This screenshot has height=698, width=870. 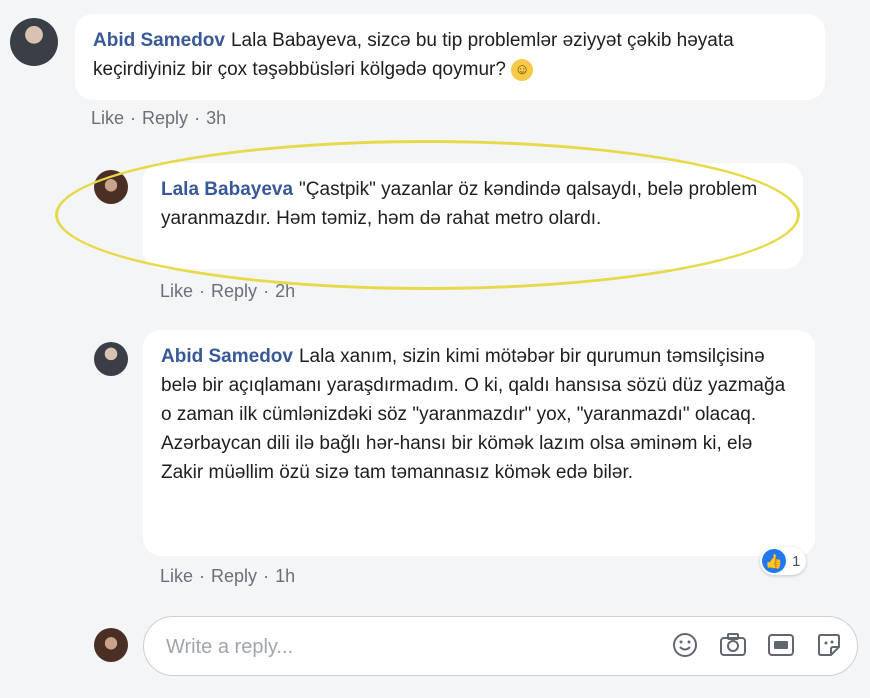 I want to click on comment-time: 3h, so click(x=216, y=118).